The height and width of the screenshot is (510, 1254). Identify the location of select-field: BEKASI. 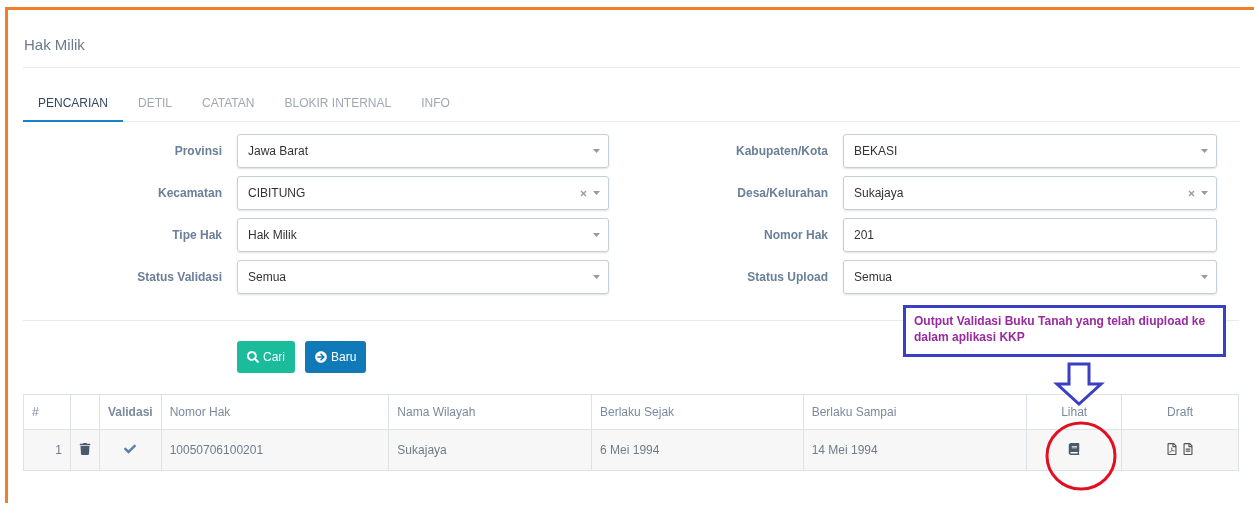
(1030, 151).